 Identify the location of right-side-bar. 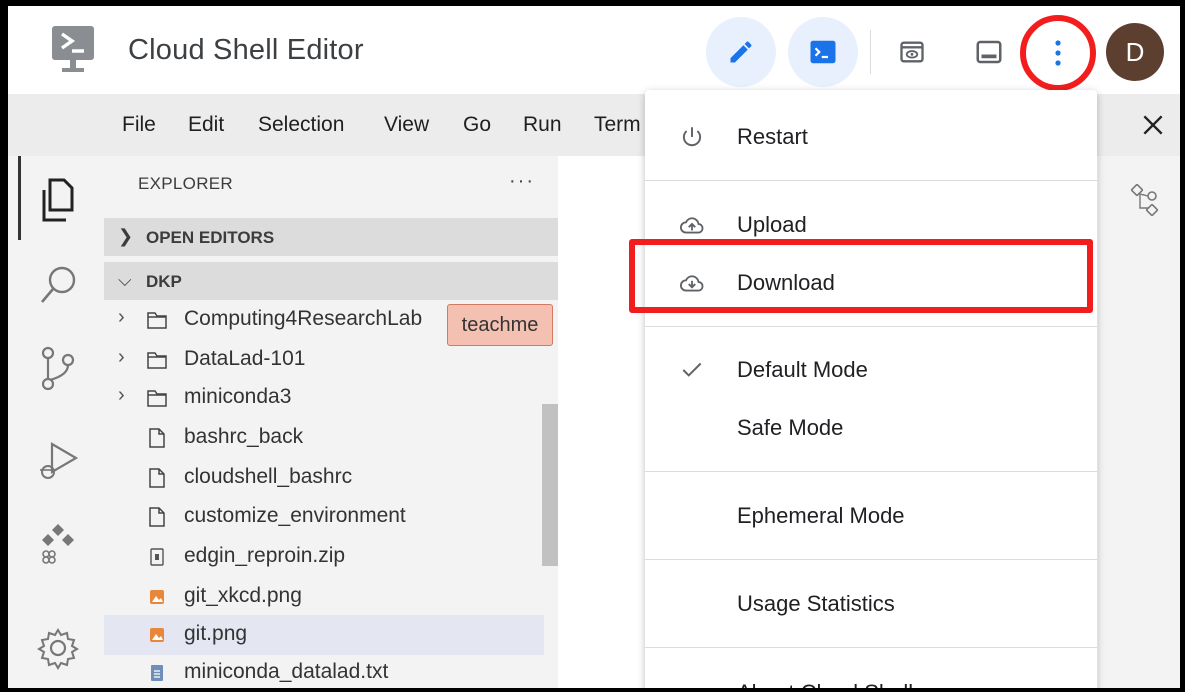
(1139, 422).